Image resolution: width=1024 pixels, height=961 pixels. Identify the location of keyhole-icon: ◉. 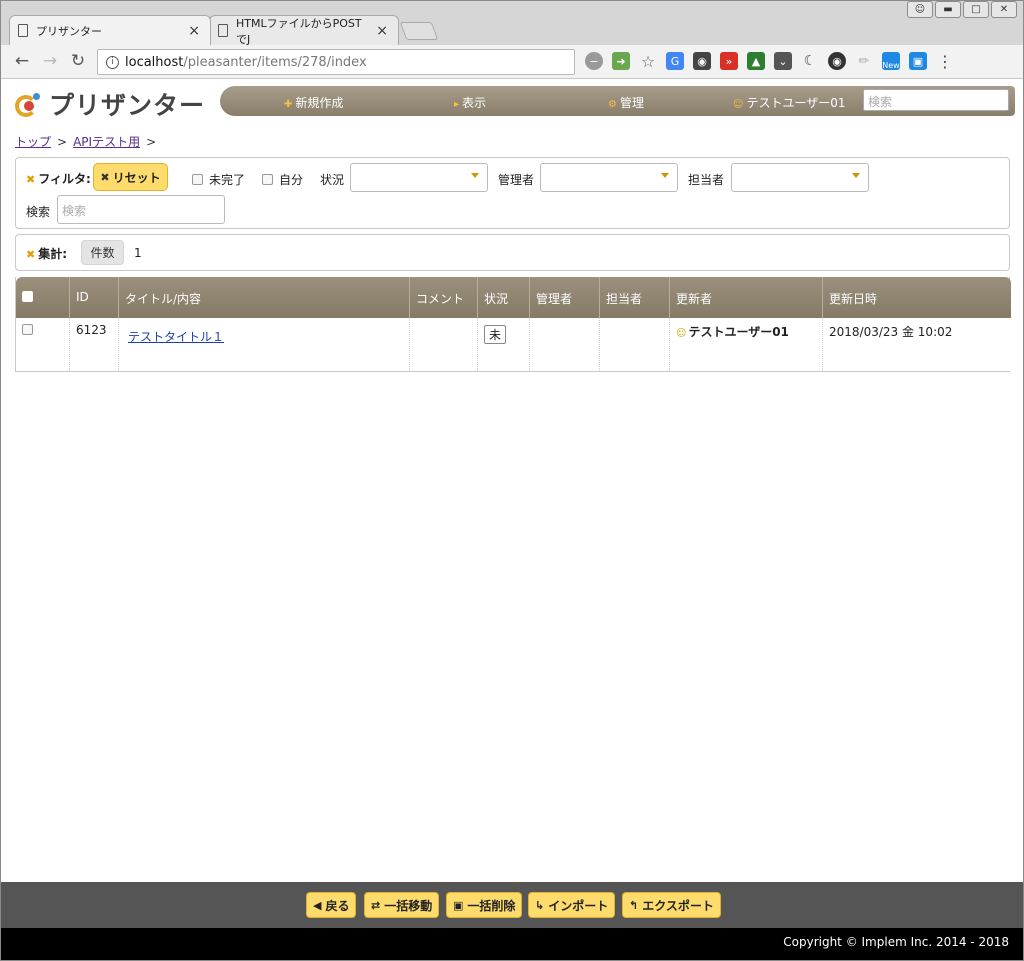
(702, 61).